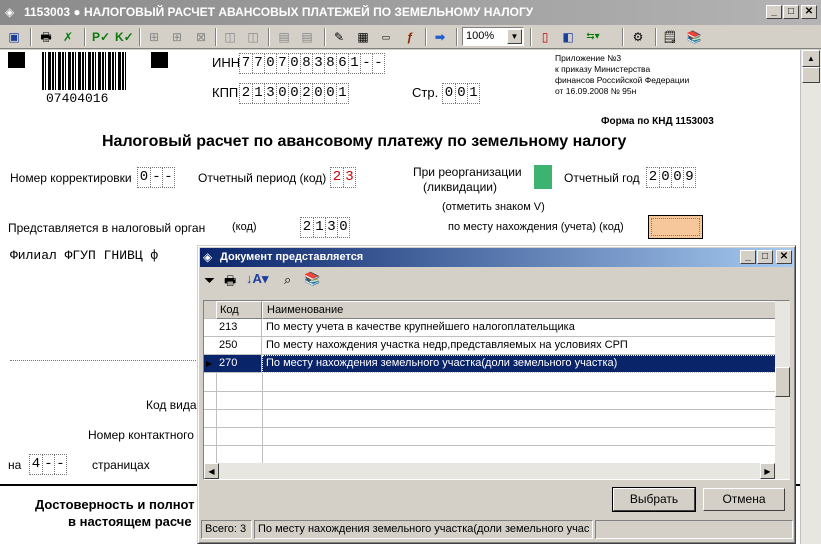 The image size is (821, 544). What do you see at coordinates (124, 37) in the screenshot?
I see `check-all-icon: K✓` at bounding box center [124, 37].